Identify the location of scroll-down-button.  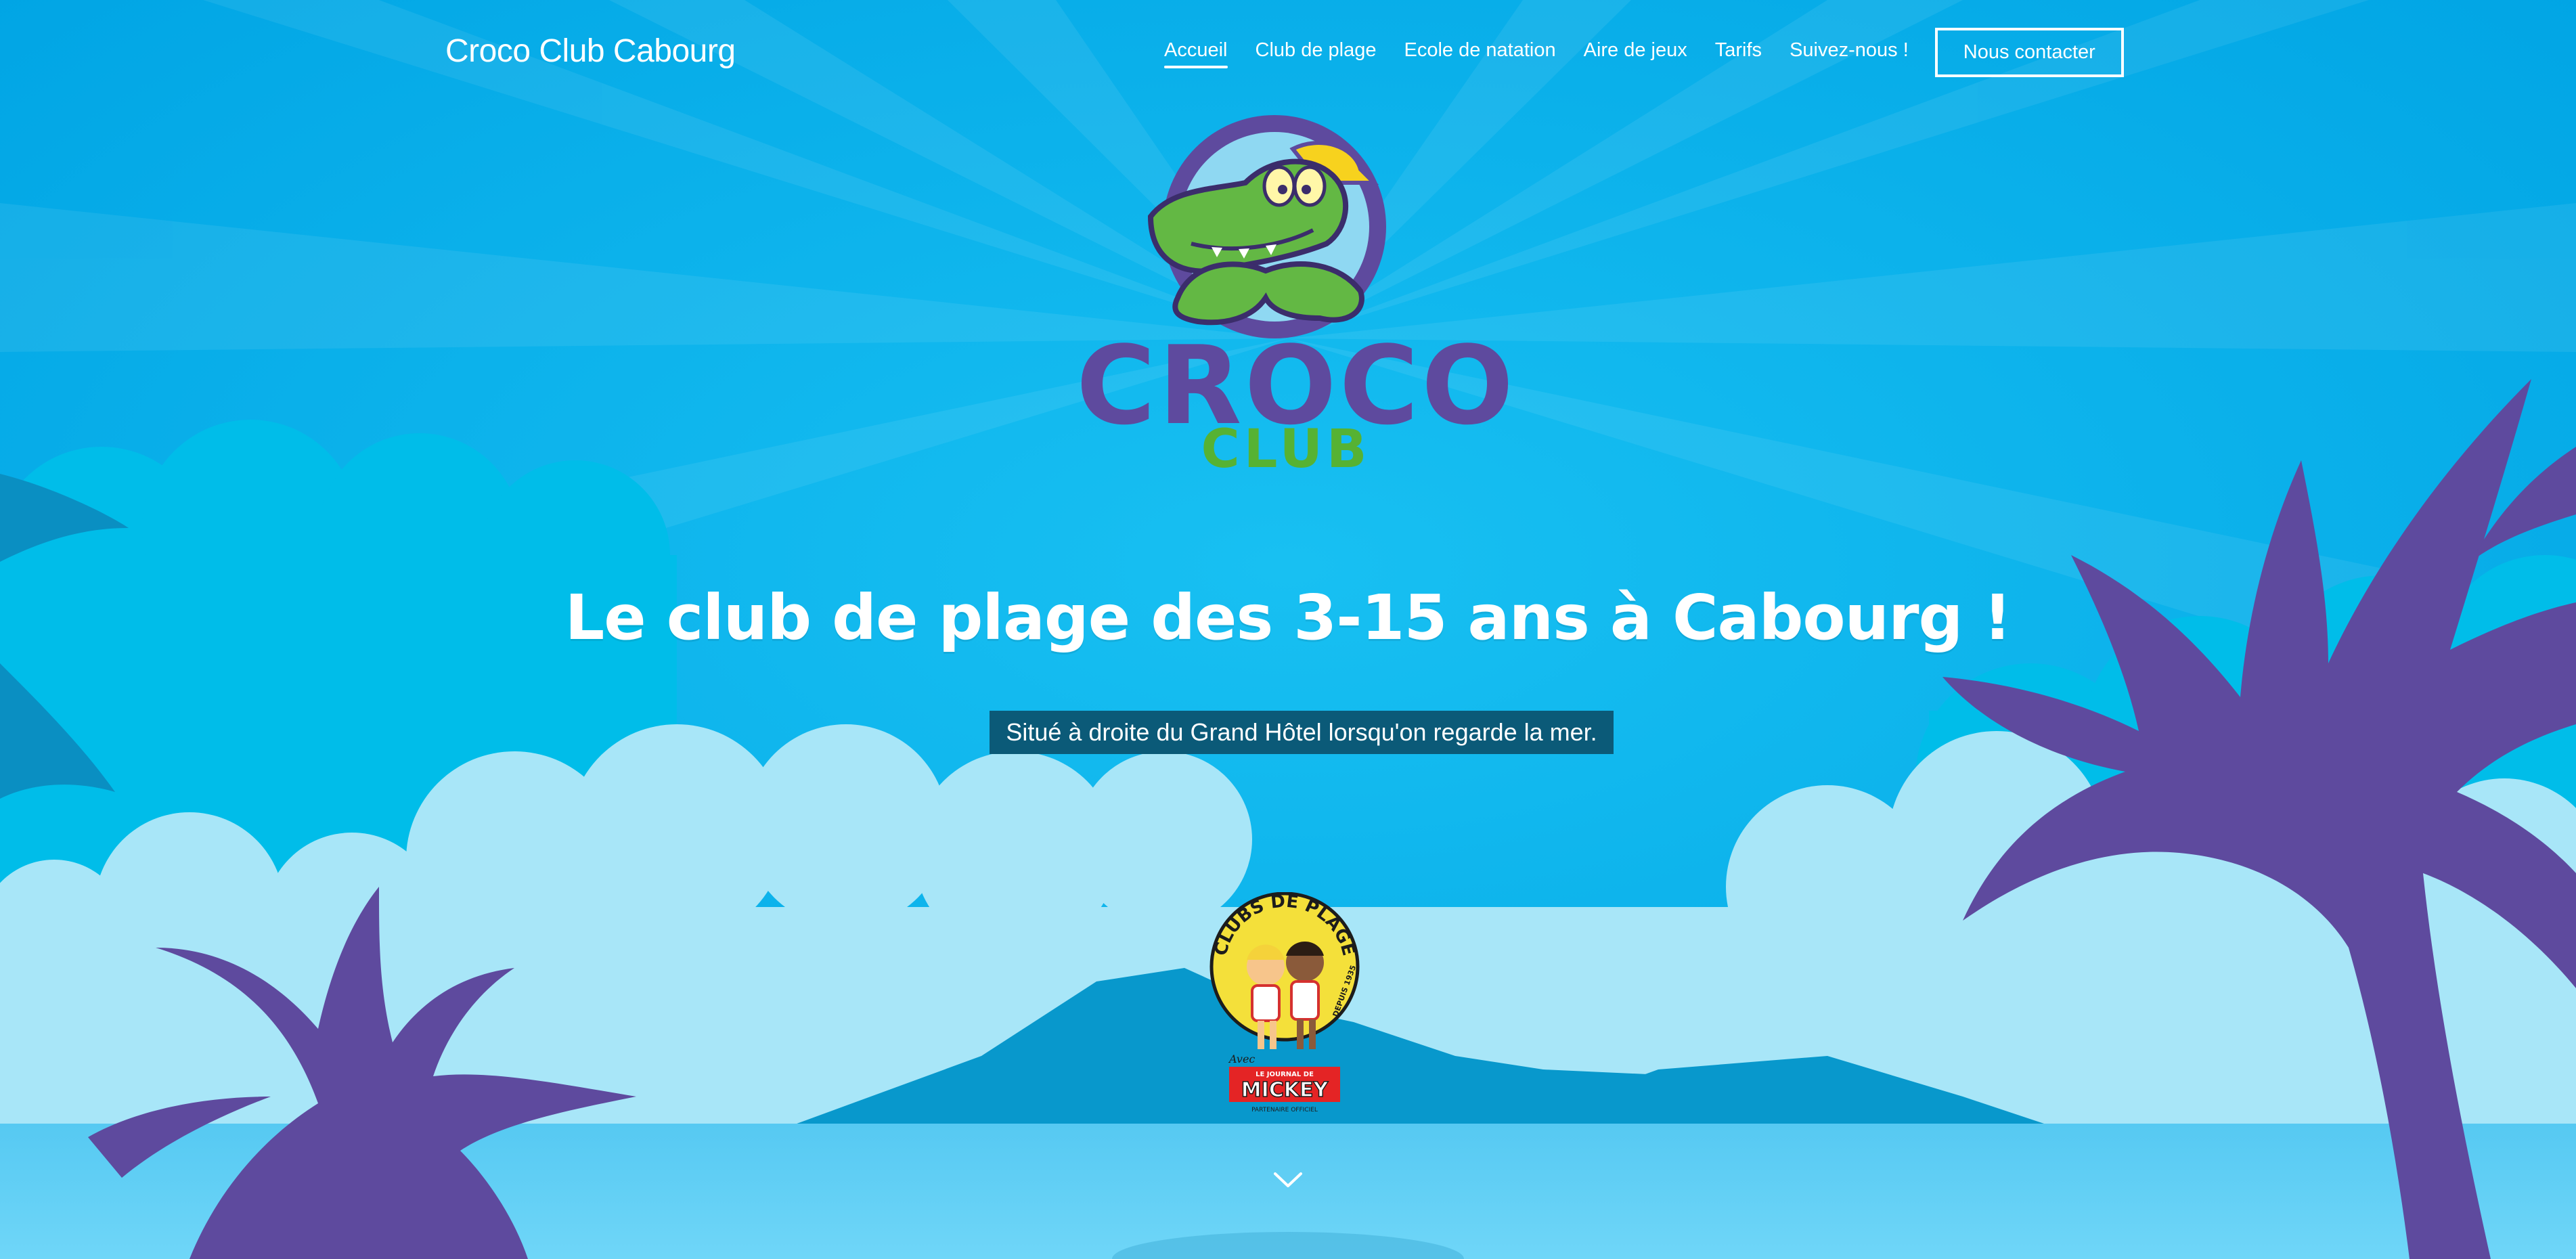
(1288, 1179).